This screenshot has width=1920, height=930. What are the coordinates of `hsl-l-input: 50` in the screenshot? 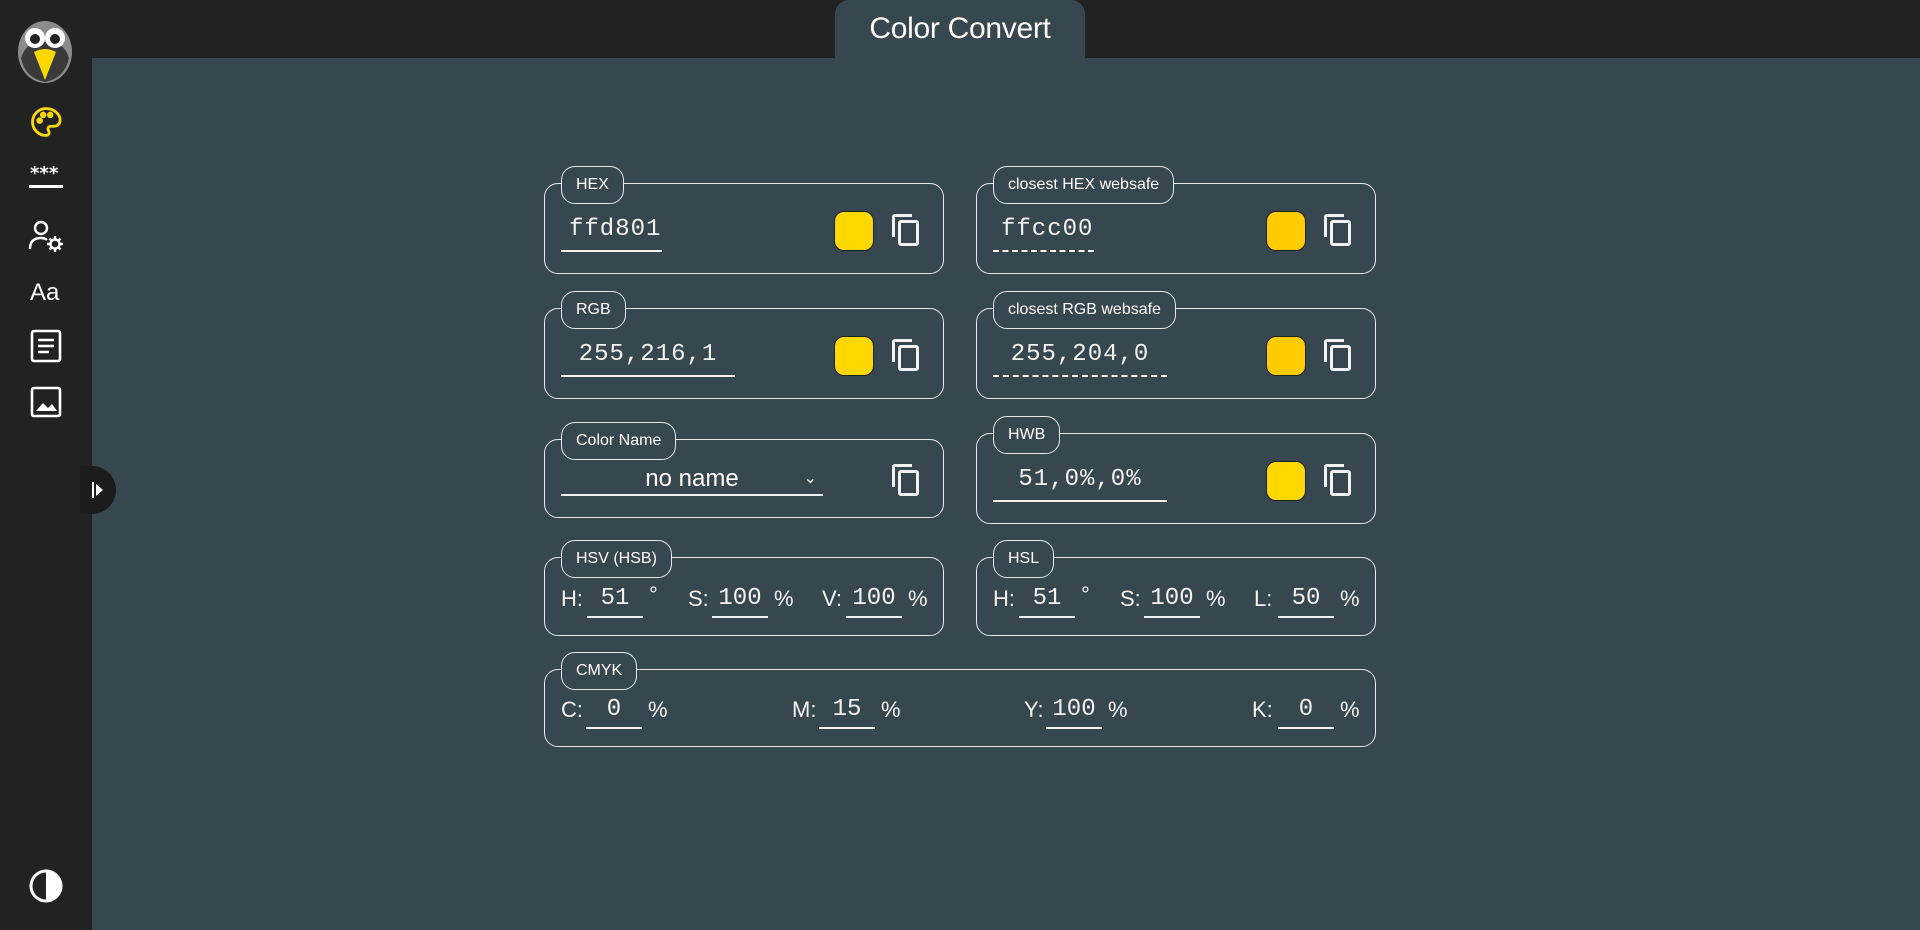 It's located at (1306, 601).